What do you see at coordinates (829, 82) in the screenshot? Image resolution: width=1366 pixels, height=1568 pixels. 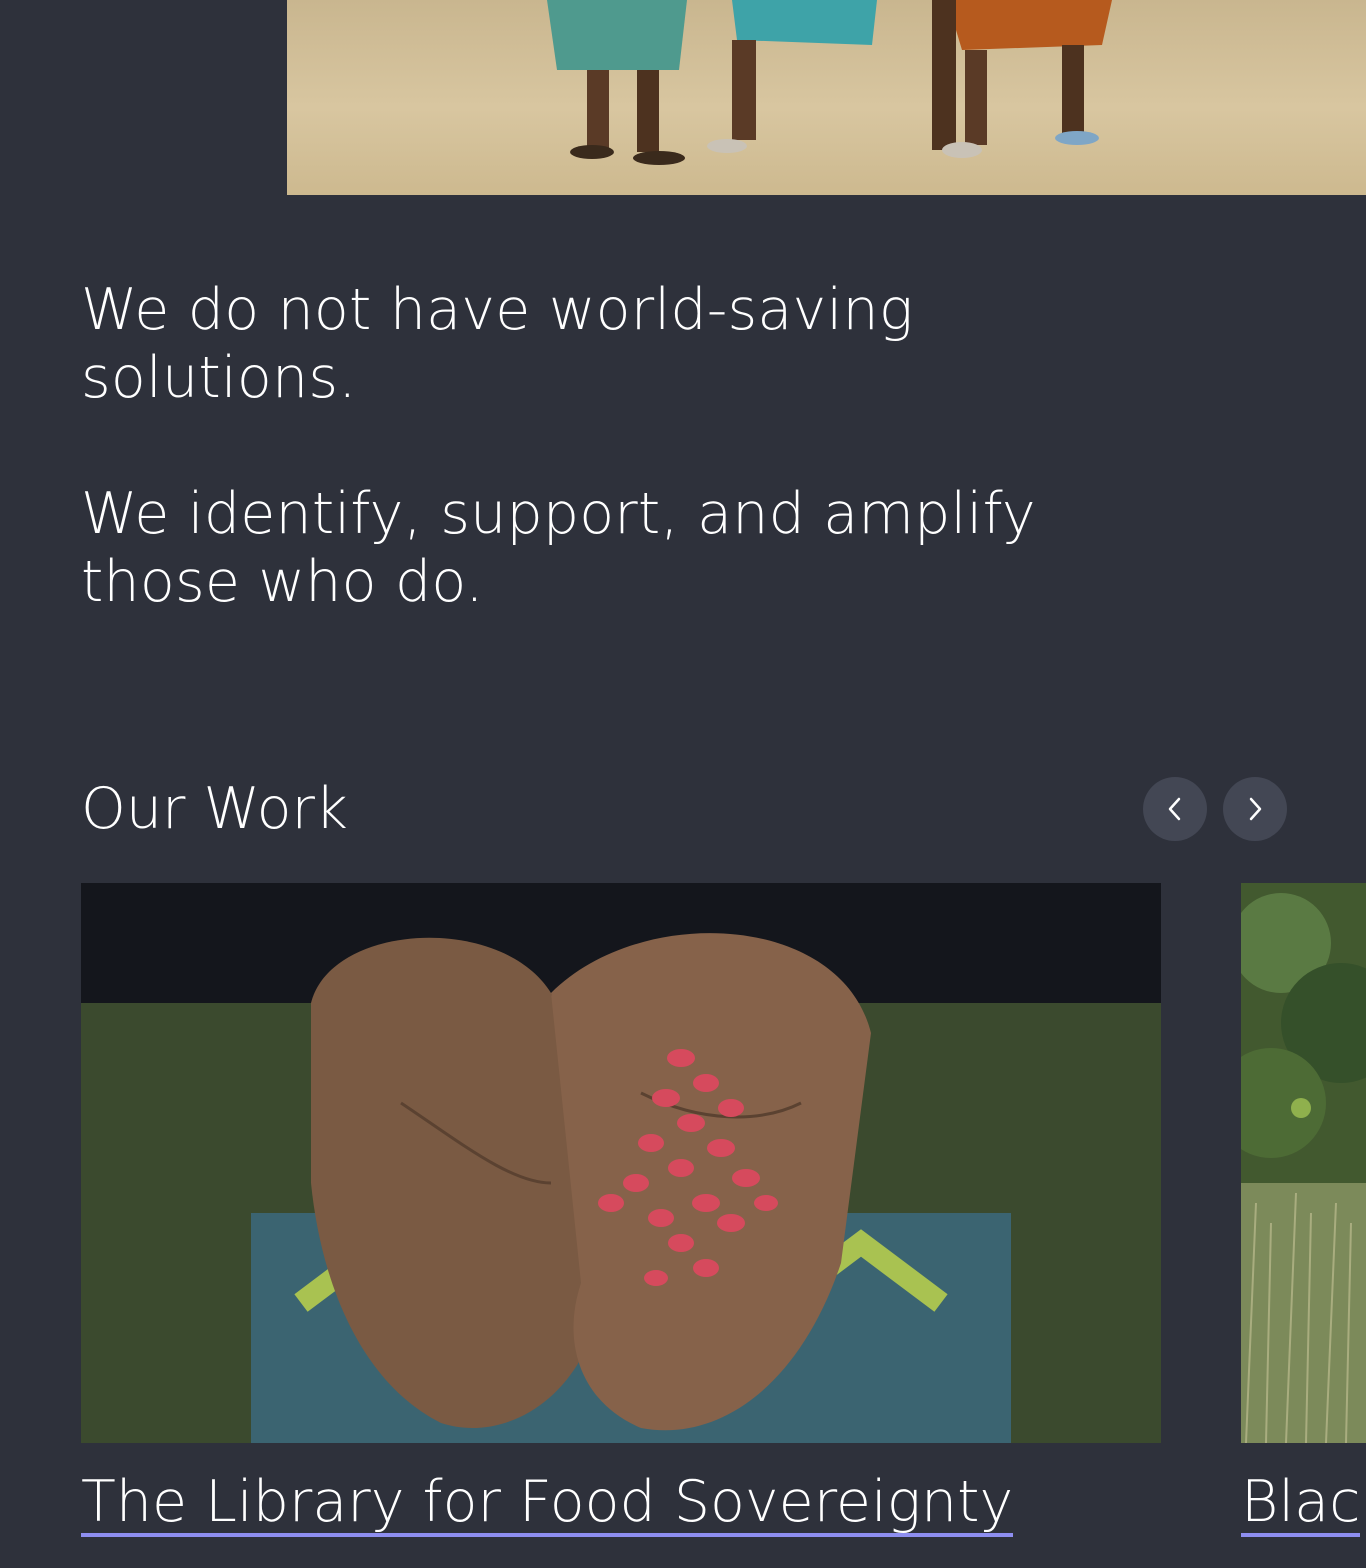 I see `hero-photo-illustration` at bounding box center [829, 82].